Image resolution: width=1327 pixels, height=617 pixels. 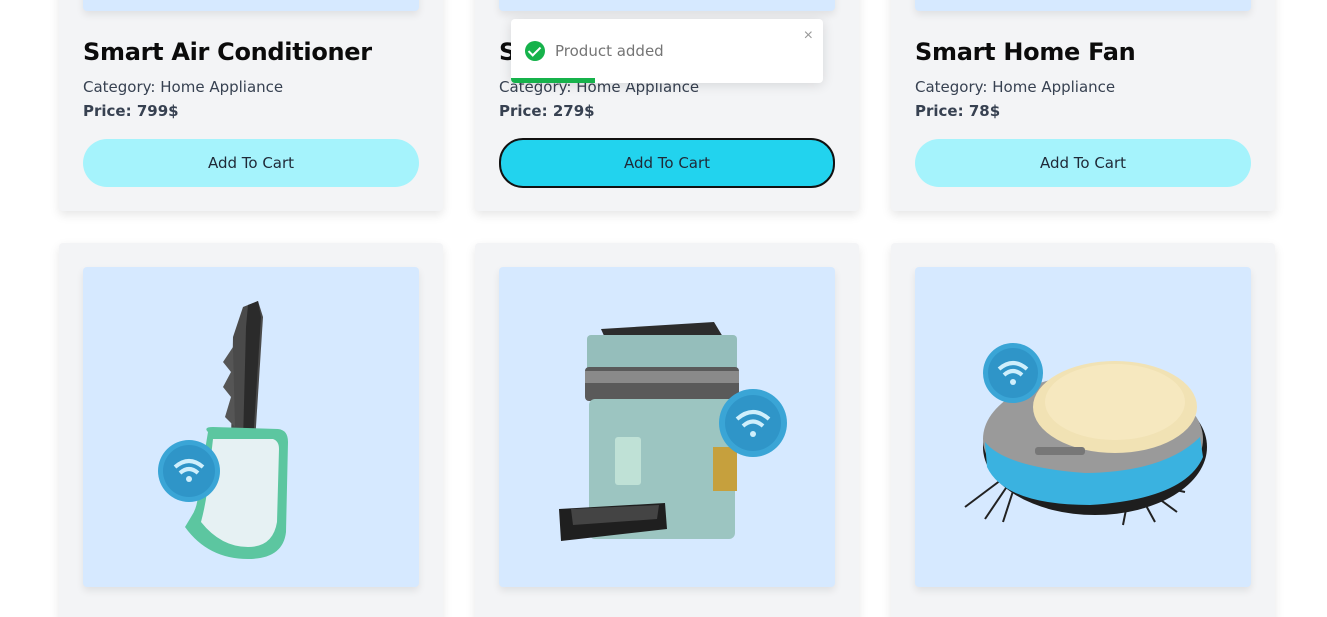 I want to click on product-title: Smart Air Conditioner, so click(x=227, y=52).